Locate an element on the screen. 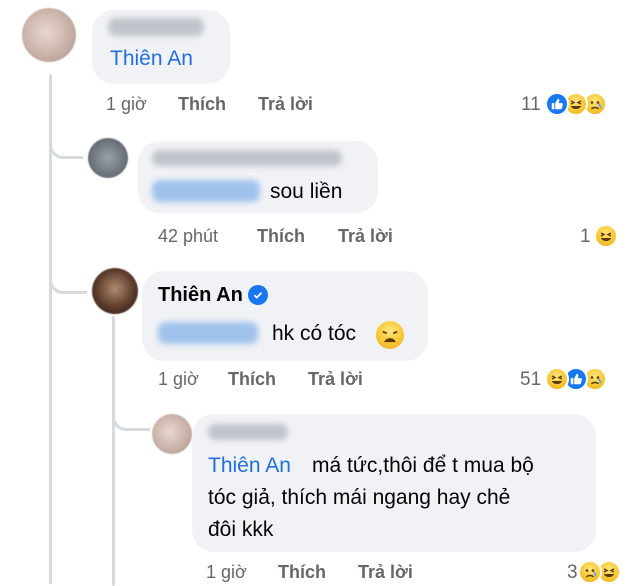  weary-face-icon is located at coordinates (390, 335).